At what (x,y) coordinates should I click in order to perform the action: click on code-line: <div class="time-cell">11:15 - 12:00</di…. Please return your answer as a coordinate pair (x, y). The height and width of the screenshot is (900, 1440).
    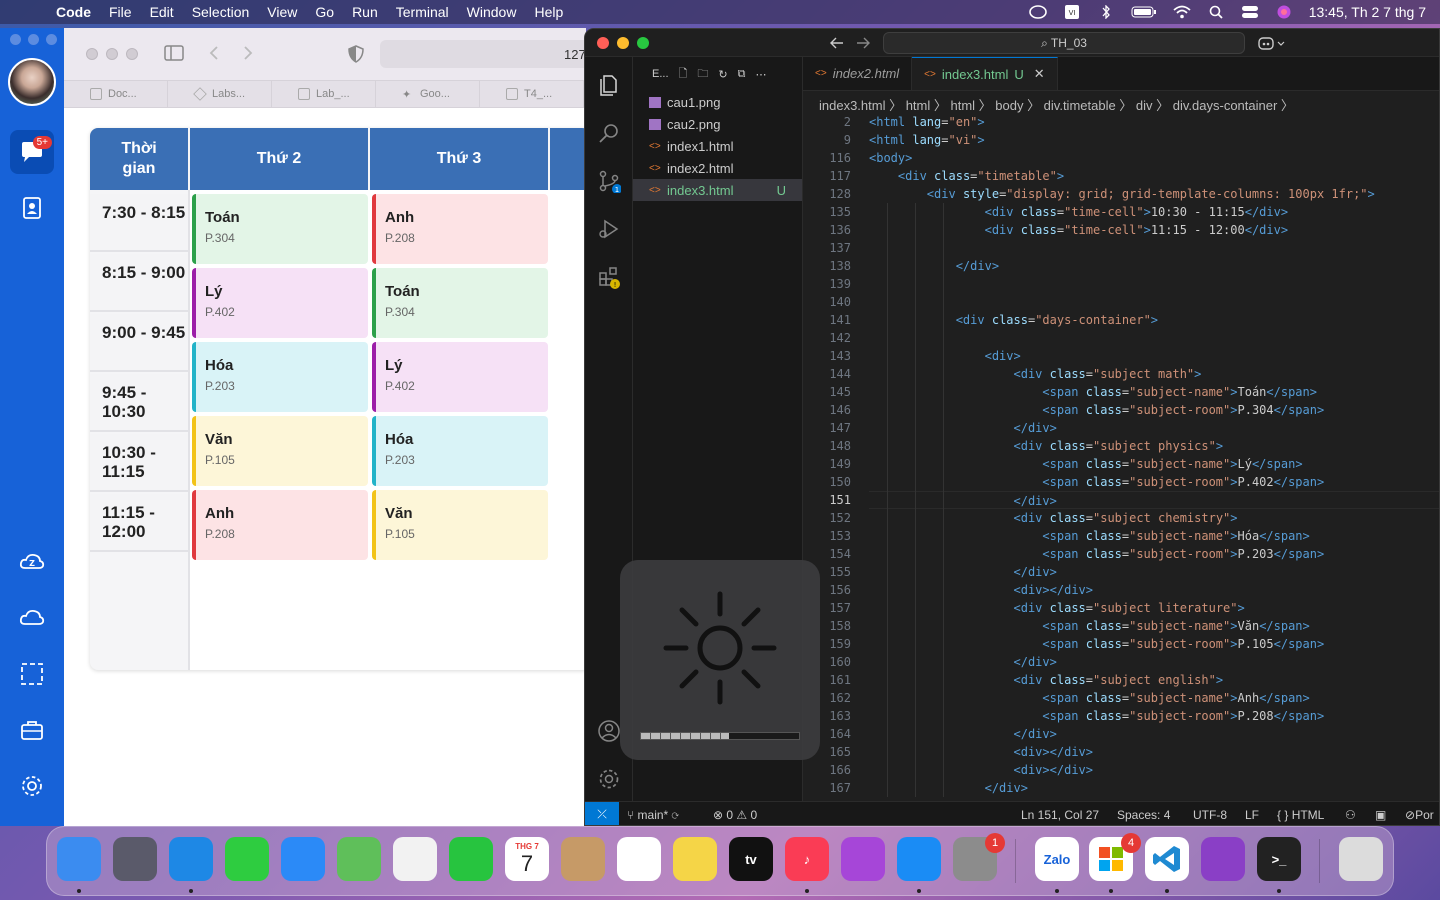
    Looking at the image, I should click on (1079, 230).